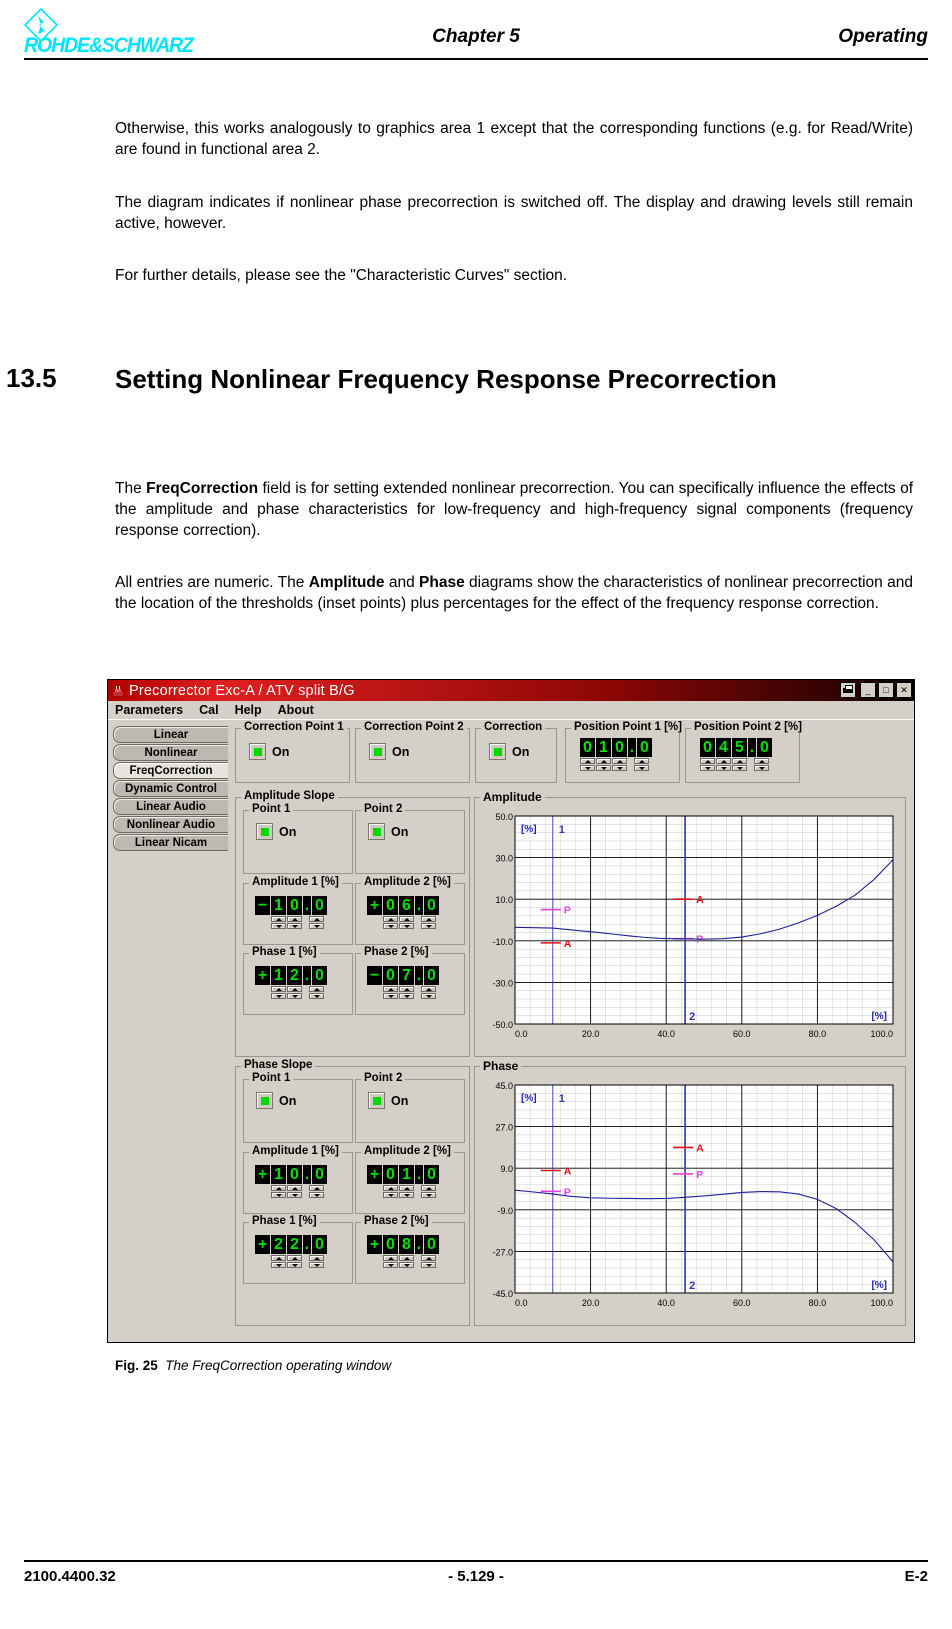 The height and width of the screenshot is (1629, 952). What do you see at coordinates (276, 831) in the screenshot?
I see `amplitude-point-1-toggle: On` at bounding box center [276, 831].